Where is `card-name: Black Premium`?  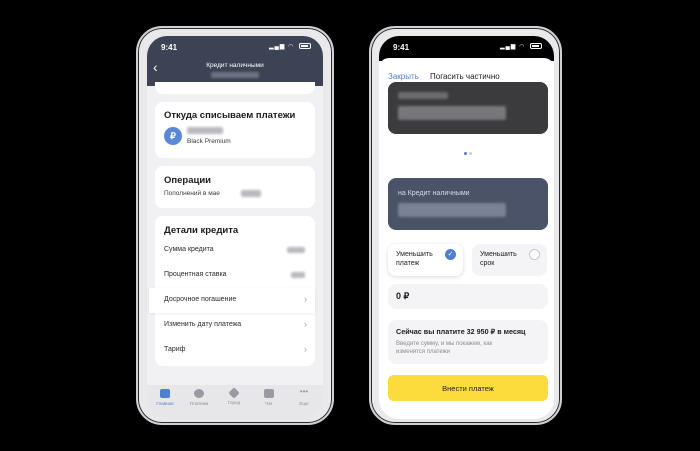 card-name: Black Premium is located at coordinates (209, 141).